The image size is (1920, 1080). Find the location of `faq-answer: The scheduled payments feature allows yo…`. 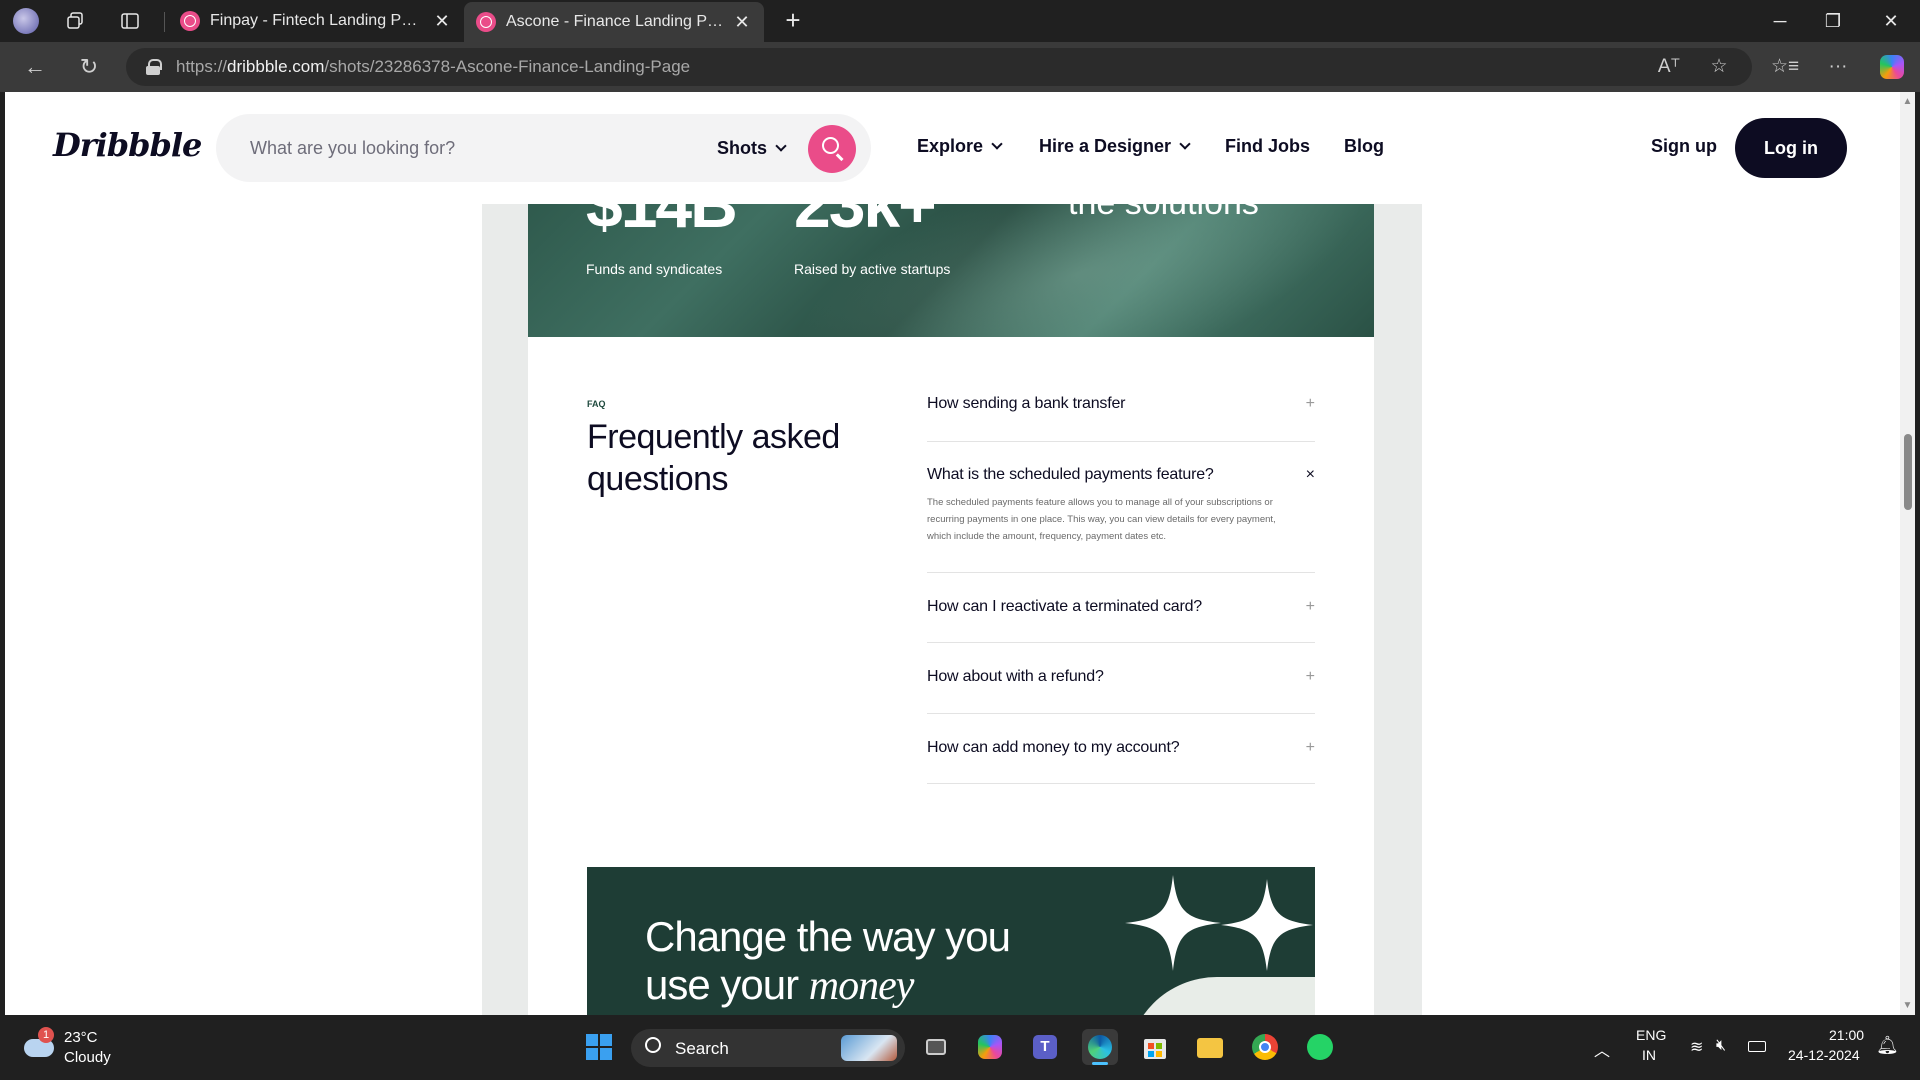

faq-answer: The scheduled payments feature allows yo… is located at coordinates (1101, 519).